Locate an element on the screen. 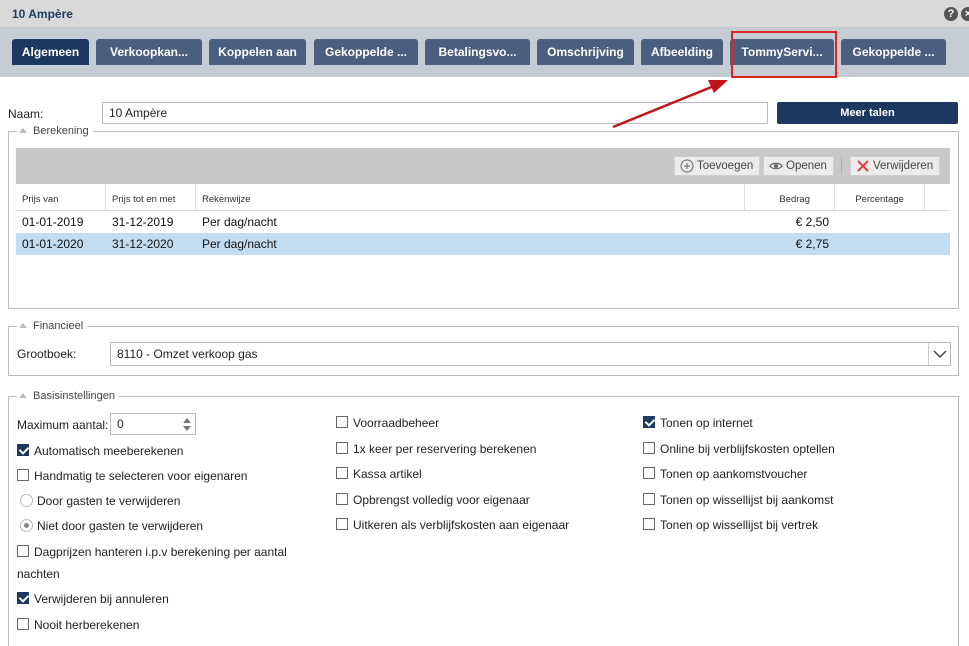 The image size is (969, 646). name-input is located at coordinates (435, 113).